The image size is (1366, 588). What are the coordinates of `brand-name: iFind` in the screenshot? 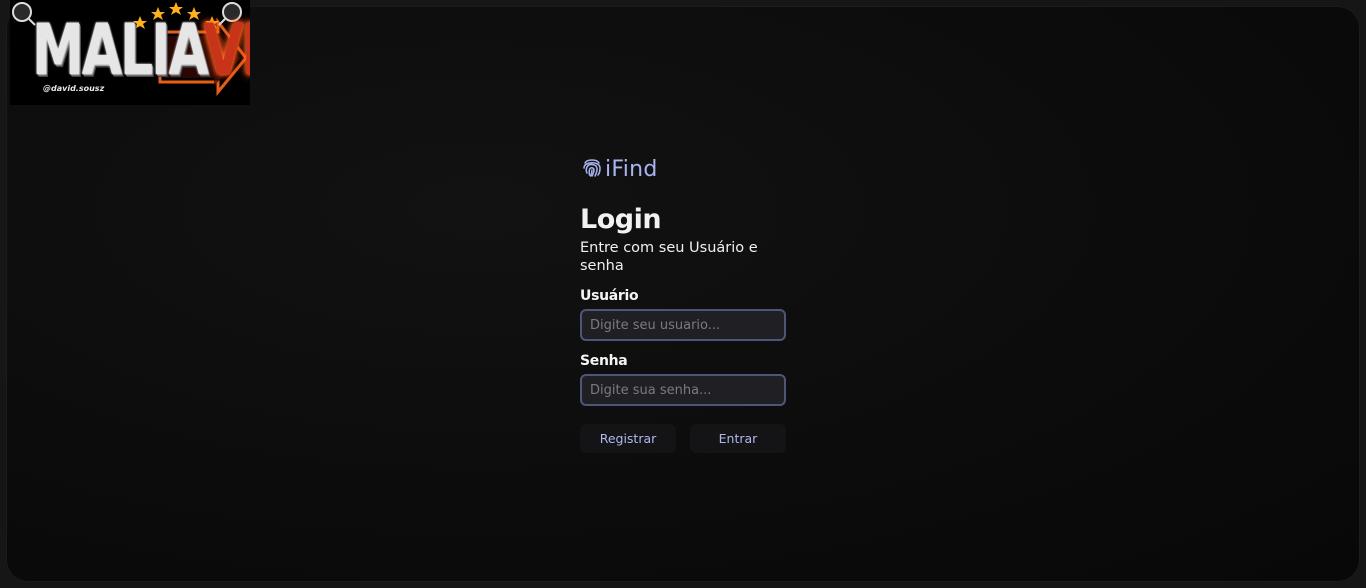 It's located at (631, 169).